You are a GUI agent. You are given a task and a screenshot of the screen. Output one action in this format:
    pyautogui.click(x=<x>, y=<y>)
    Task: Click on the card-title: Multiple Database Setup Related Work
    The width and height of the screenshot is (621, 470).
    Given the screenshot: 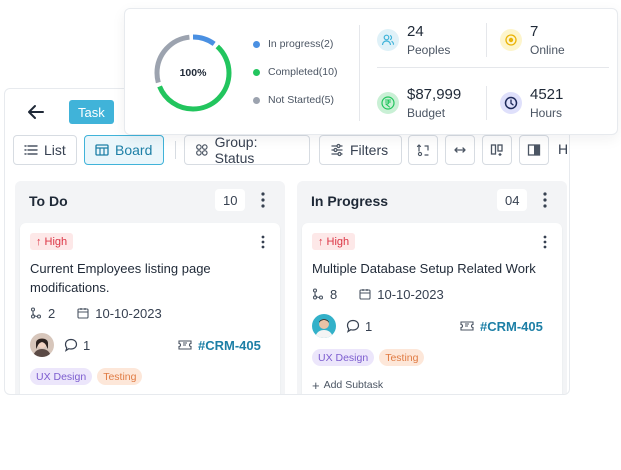 What is the action you would take?
    pyautogui.click(x=424, y=268)
    